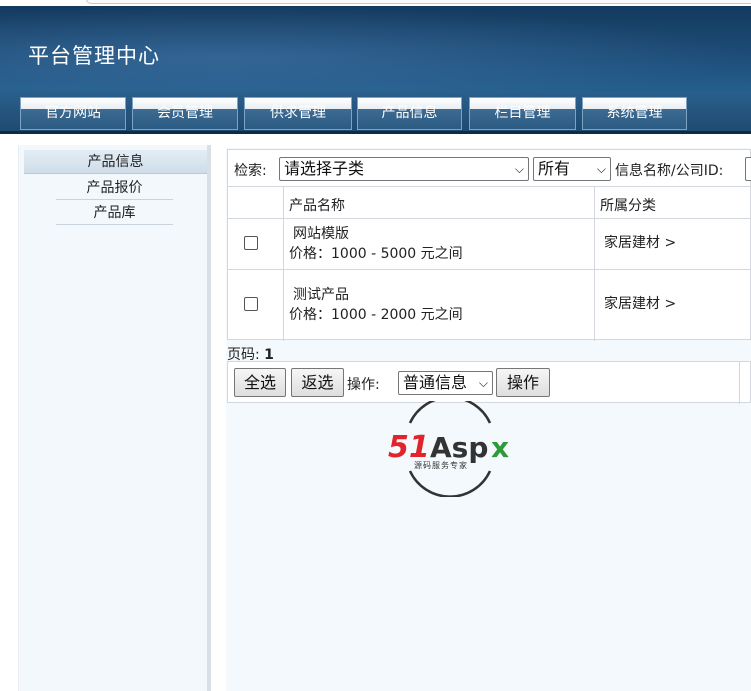 This screenshot has height=691, width=751. Describe the element at coordinates (115, 162) in the screenshot. I see `sidebar-item-product-info: 产品信息` at that location.